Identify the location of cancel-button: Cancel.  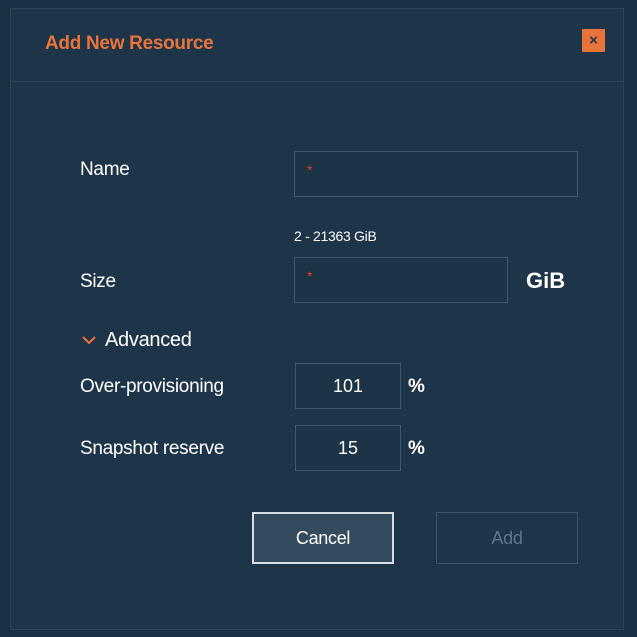
(323, 538).